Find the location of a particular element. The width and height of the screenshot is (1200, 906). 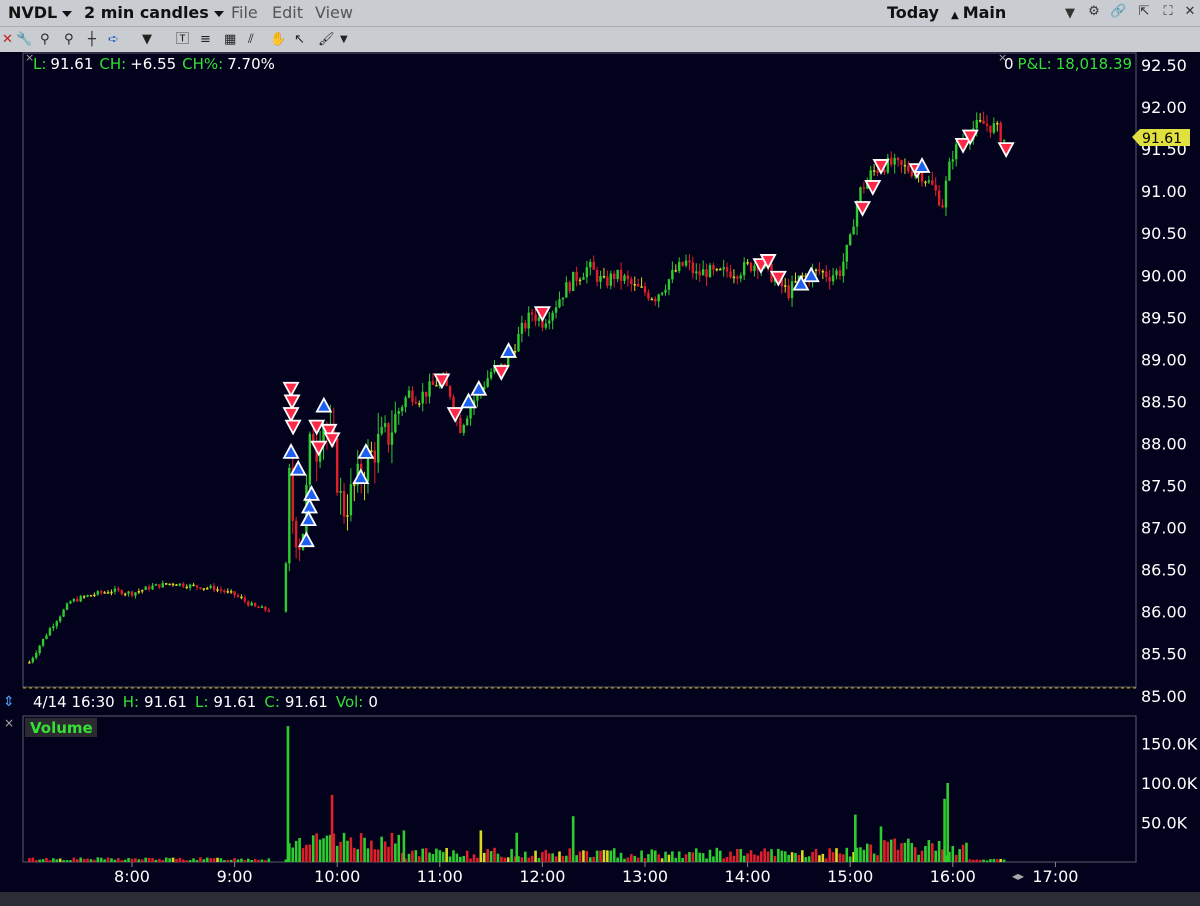

hand-icon: ✋ is located at coordinates (278, 40).